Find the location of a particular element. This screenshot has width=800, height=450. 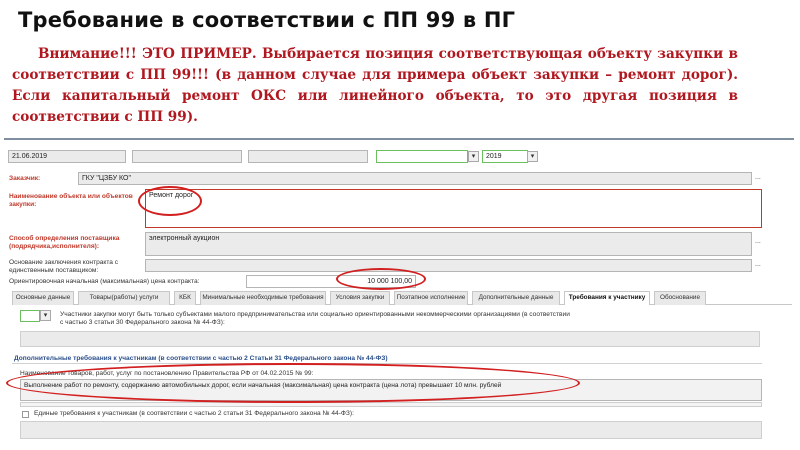

customer-label: Заказчик: is located at coordinates (25, 178).